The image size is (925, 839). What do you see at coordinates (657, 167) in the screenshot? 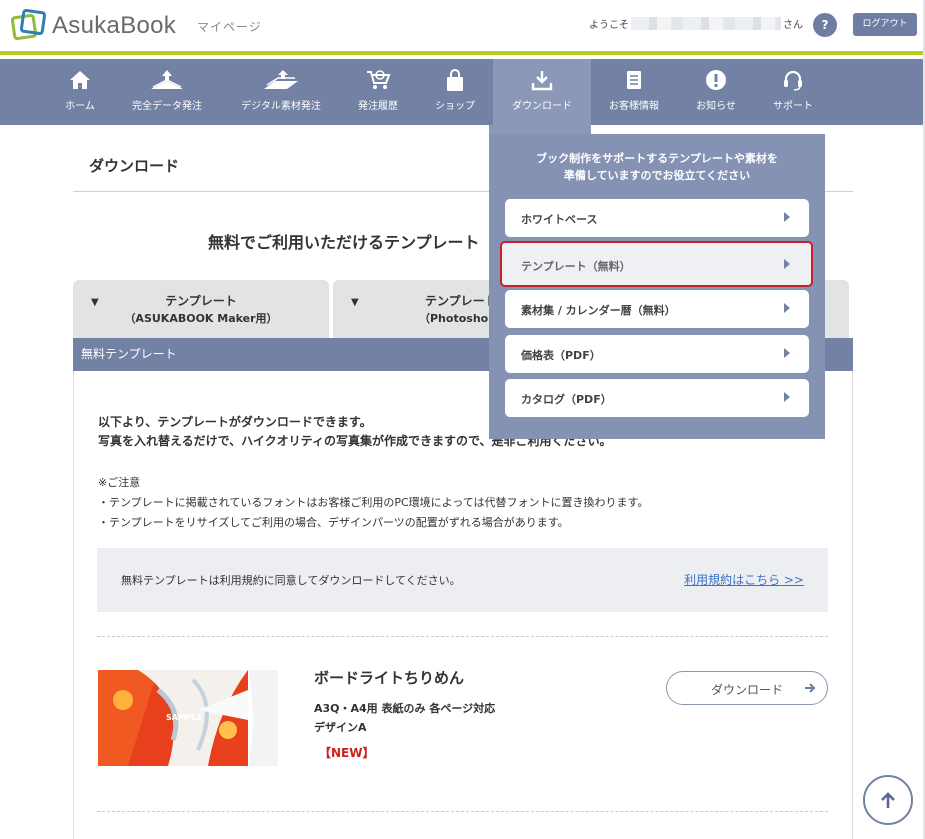
I see `dropdown-intro: ブック制作をサポートするテンプレートや素材を 準備していますのでお役立てください` at bounding box center [657, 167].